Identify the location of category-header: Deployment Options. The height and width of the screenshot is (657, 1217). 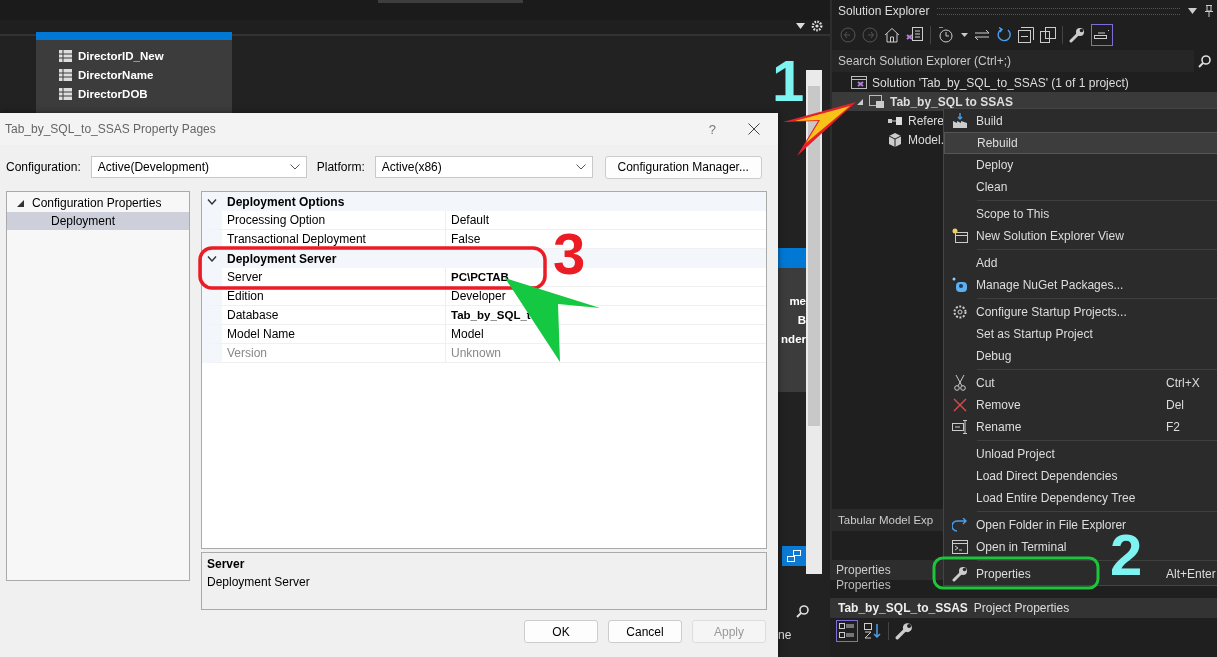
(286, 201).